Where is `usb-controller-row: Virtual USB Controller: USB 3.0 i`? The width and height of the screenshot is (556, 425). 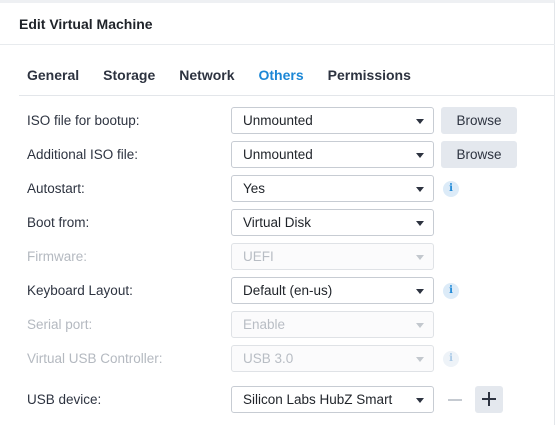 usb-controller-row: Virtual USB Controller: USB 3.0 i is located at coordinates (278, 359).